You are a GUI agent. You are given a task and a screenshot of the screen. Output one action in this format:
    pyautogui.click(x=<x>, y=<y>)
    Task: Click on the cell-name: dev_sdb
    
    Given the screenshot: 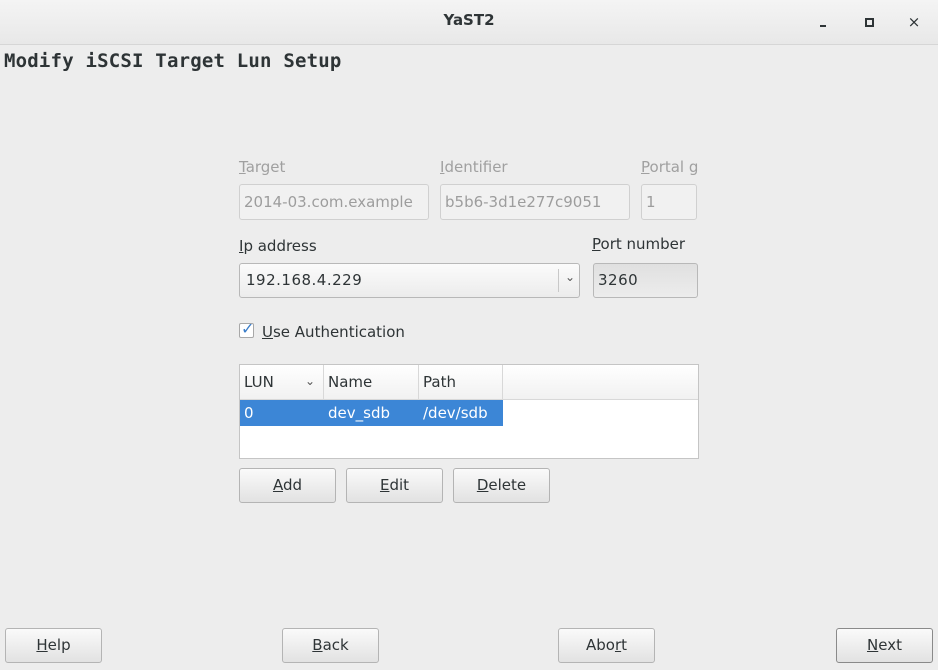 What is the action you would take?
    pyautogui.click(x=359, y=413)
    